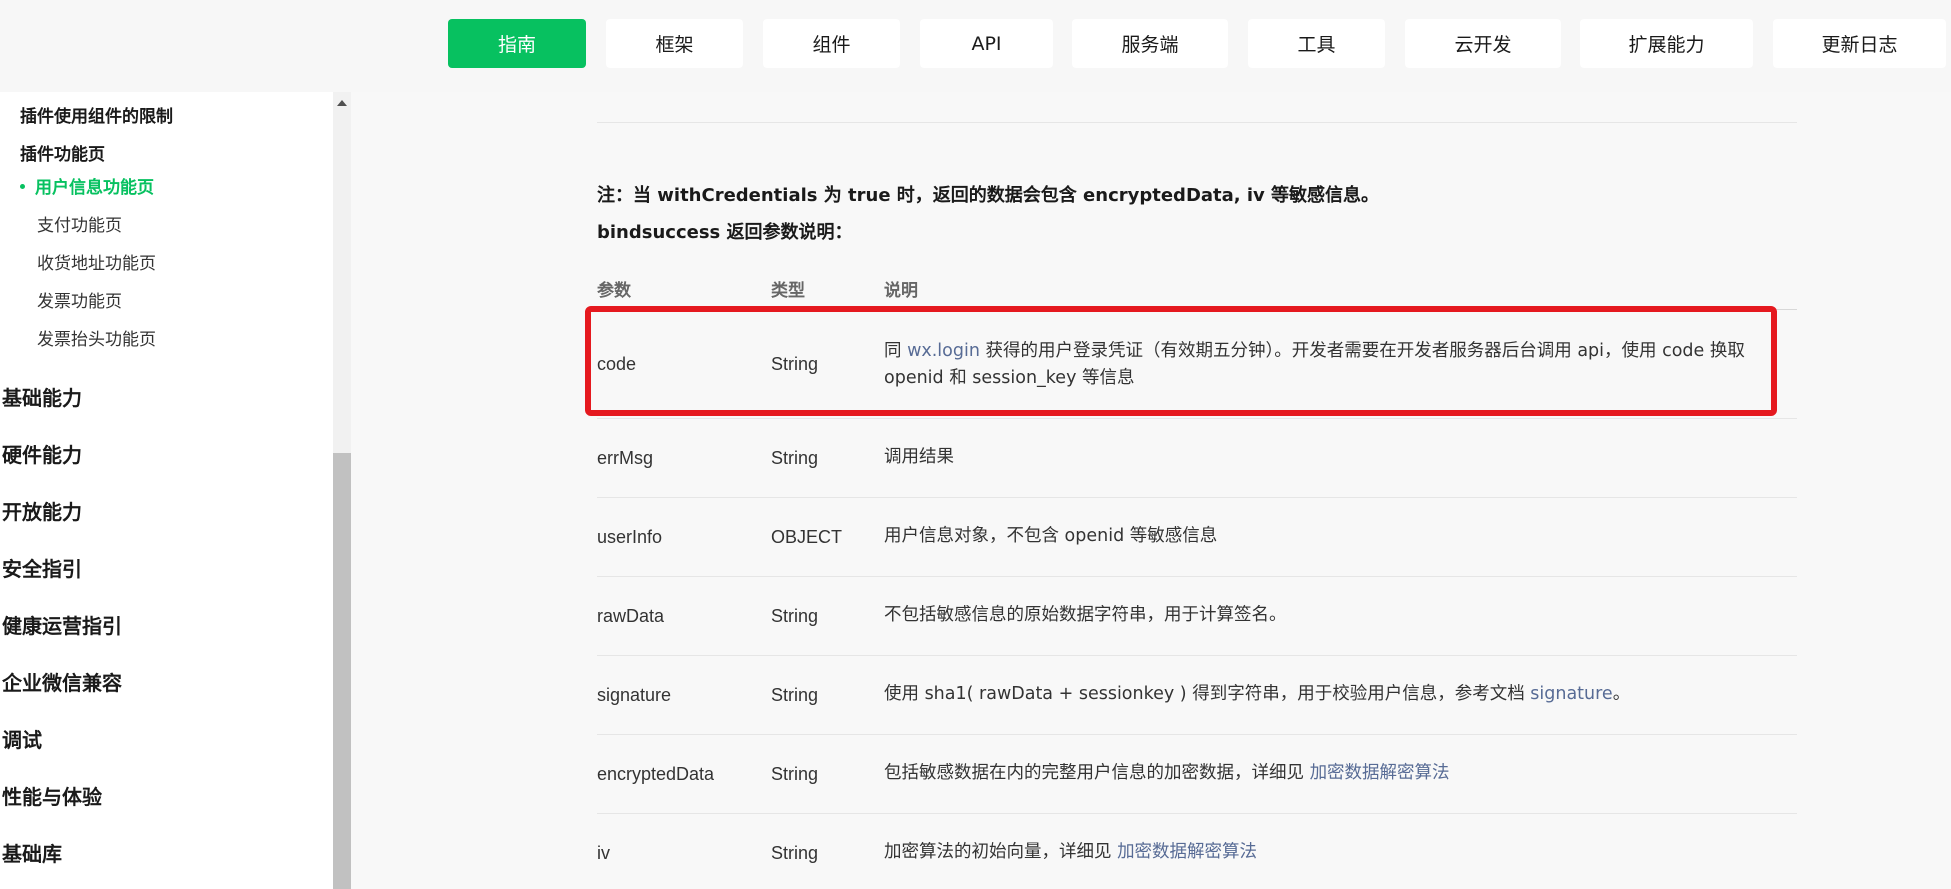 Image resolution: width=1951 pixels, height=889 pixels. I want to click on tab-components: 组件, so click(831, 43).